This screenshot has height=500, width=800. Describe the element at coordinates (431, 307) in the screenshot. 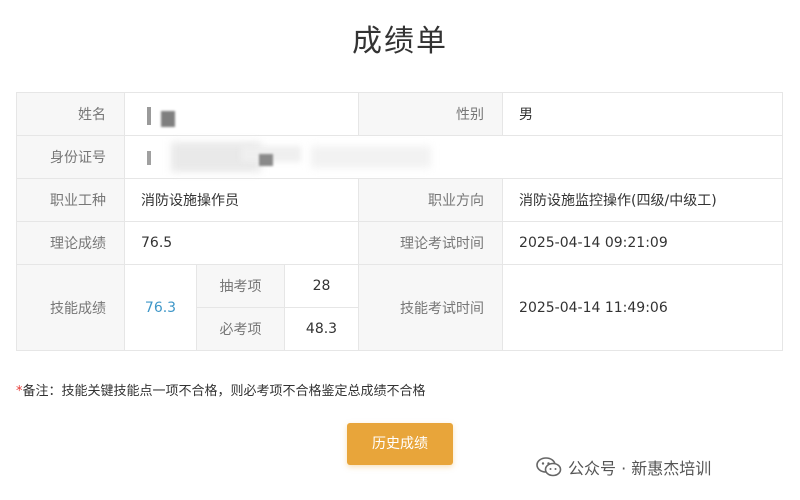

I see `skill-time-label: 技能考试时间` at that location.